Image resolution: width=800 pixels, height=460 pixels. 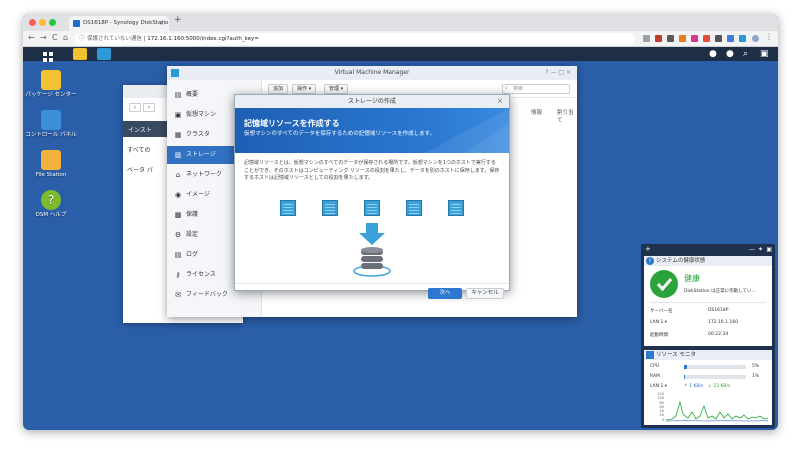 I want to click on info-icon: i, so click(x=650, y=261).